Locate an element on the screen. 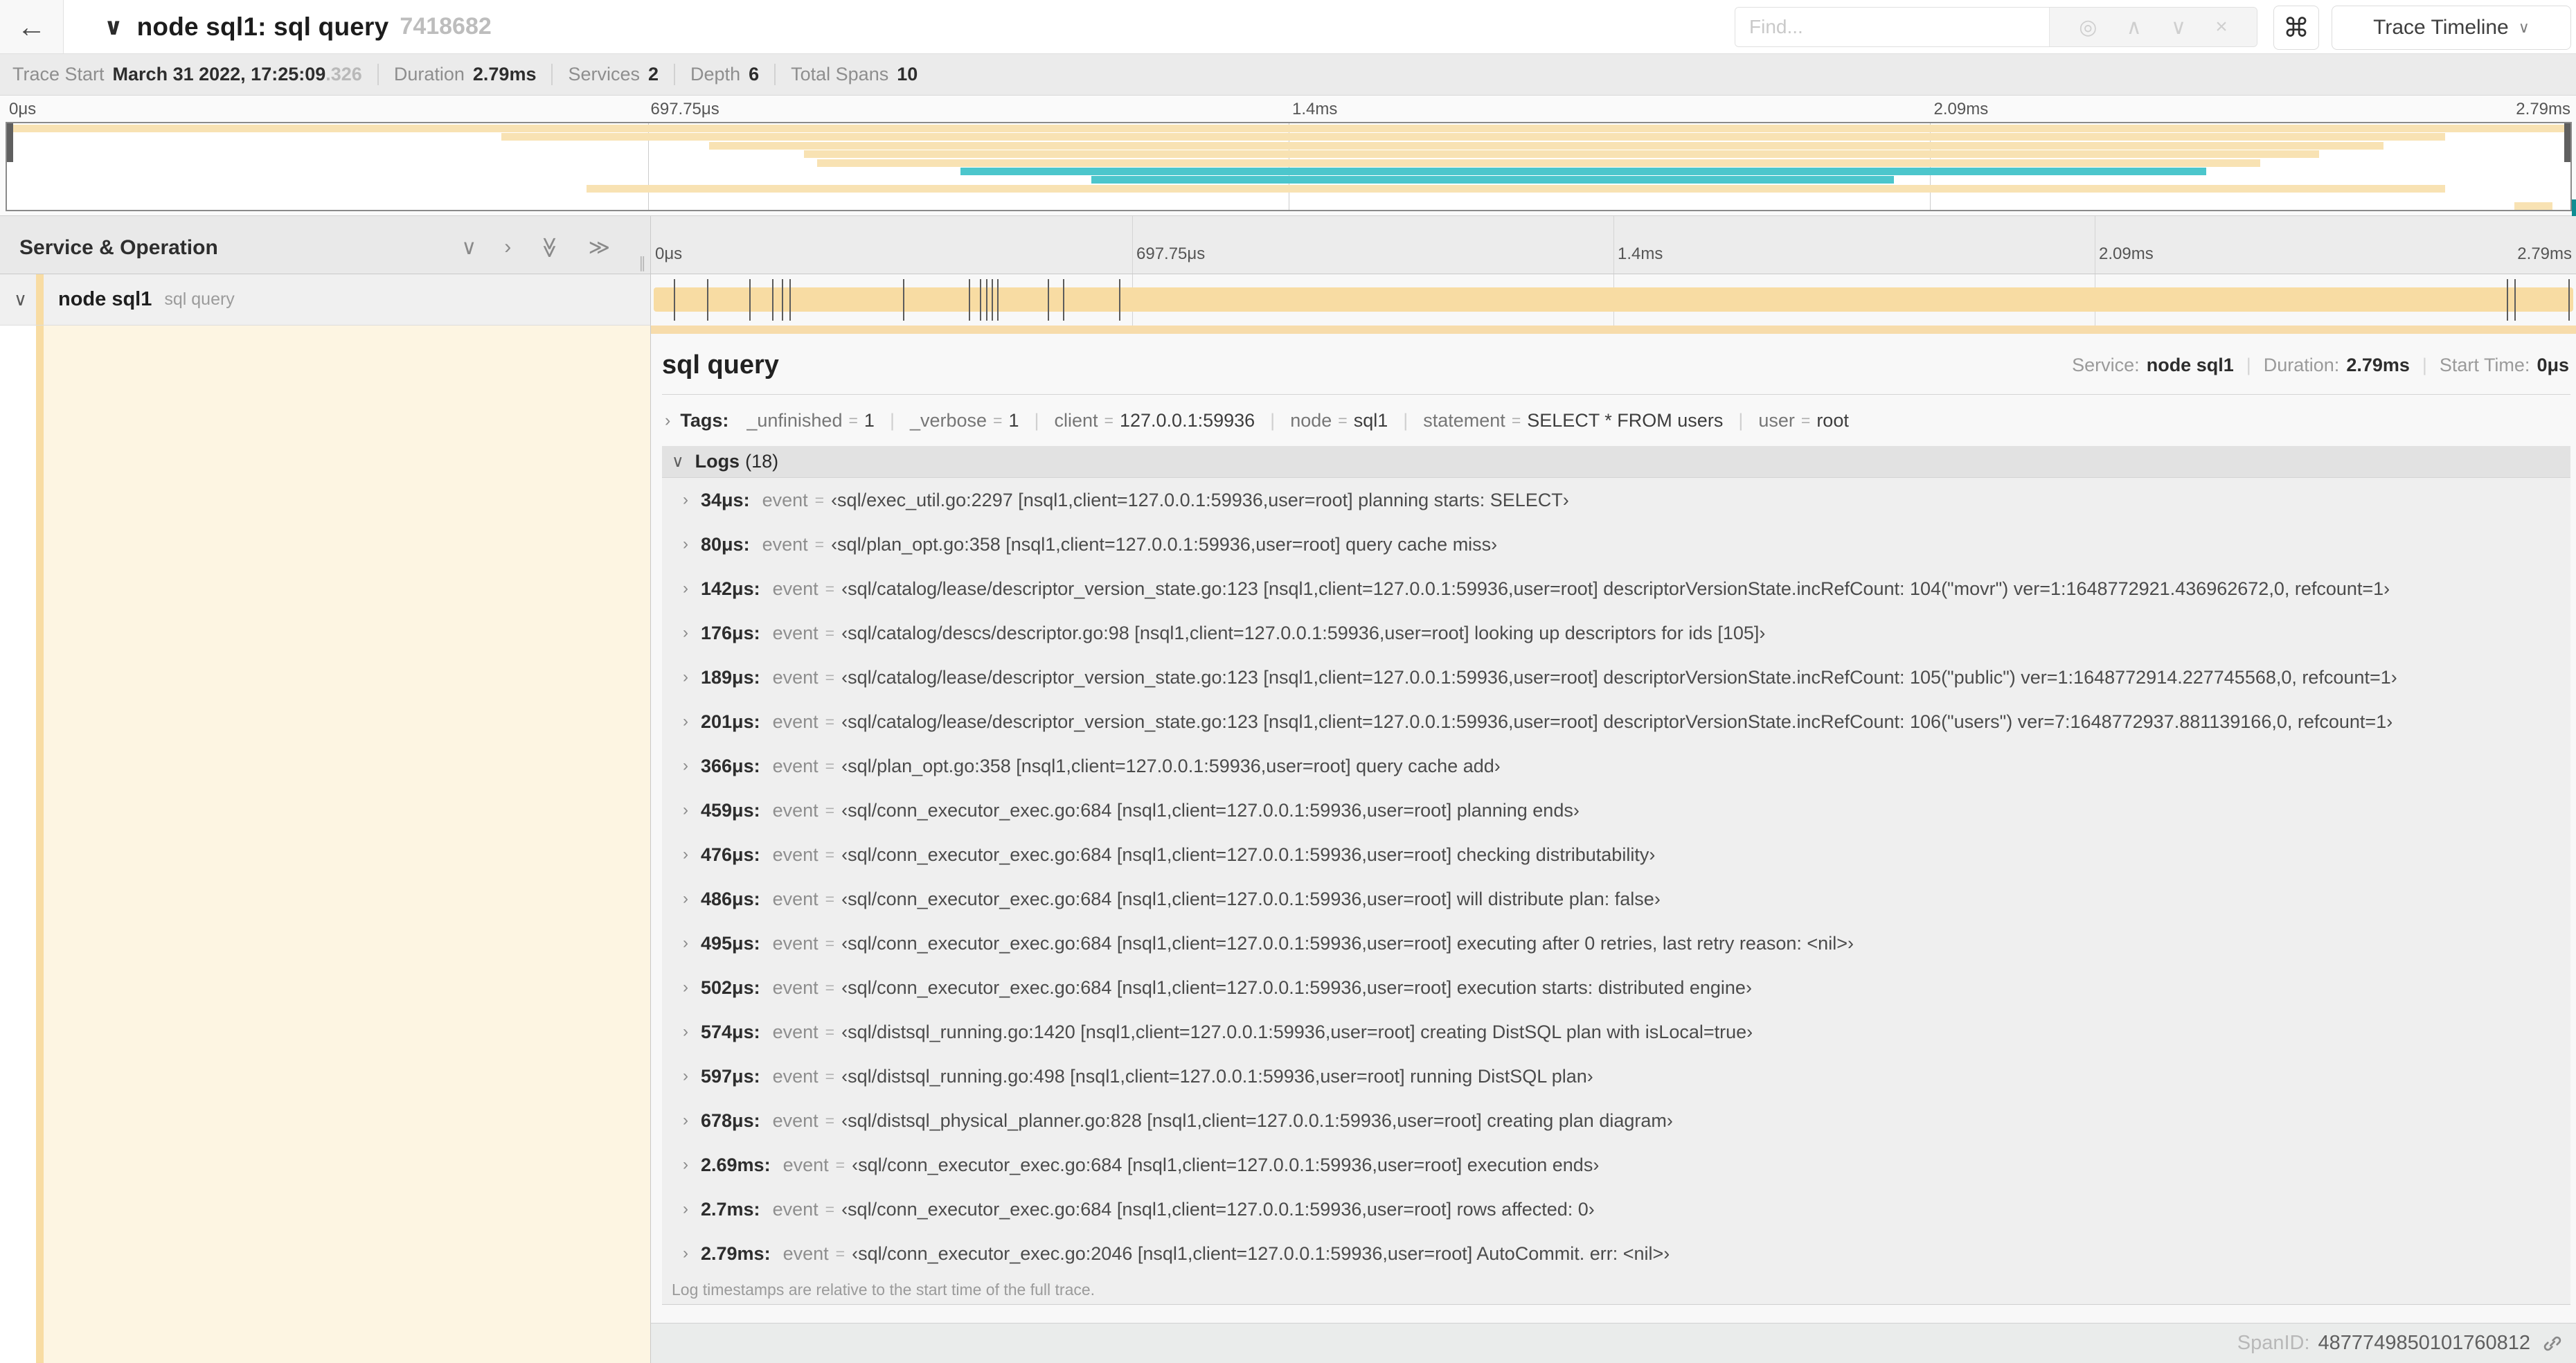  span-collapse-chevron-icon: ∨ is located at coordinates (20, 300).